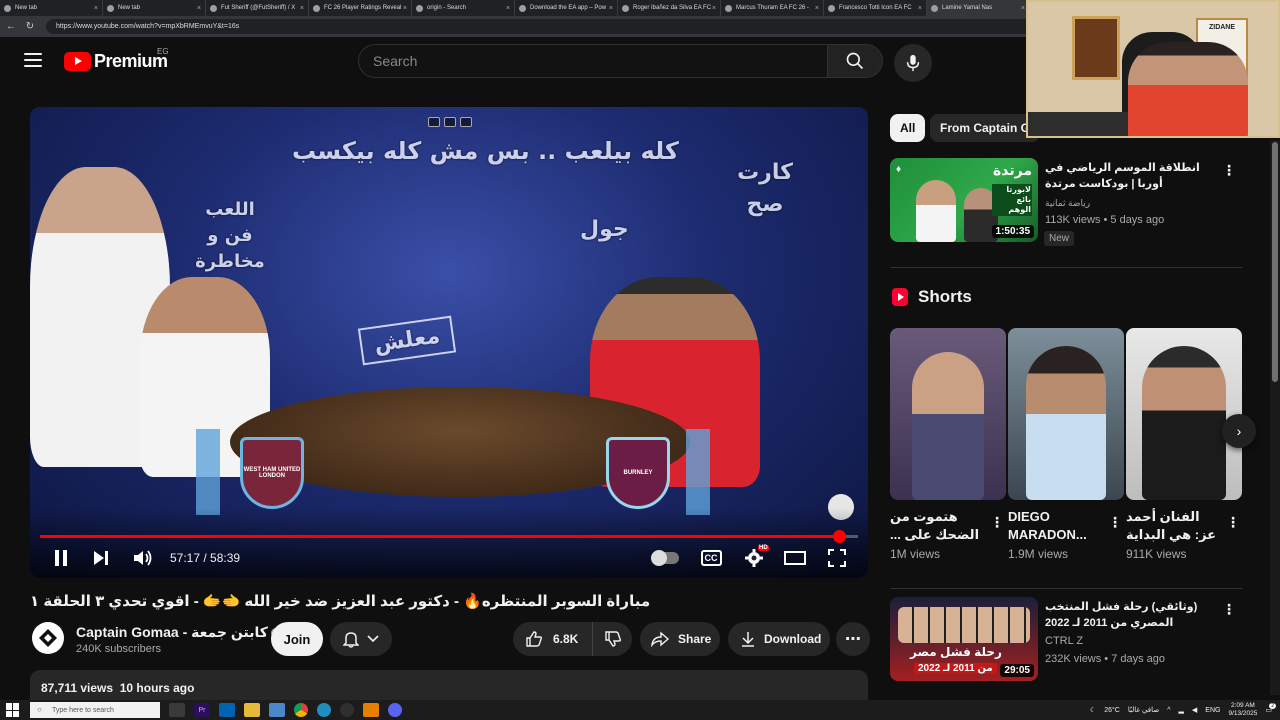 This screenshot has height=720, width=1280. I want to click on autoplay-toggle, so click(665, 558).